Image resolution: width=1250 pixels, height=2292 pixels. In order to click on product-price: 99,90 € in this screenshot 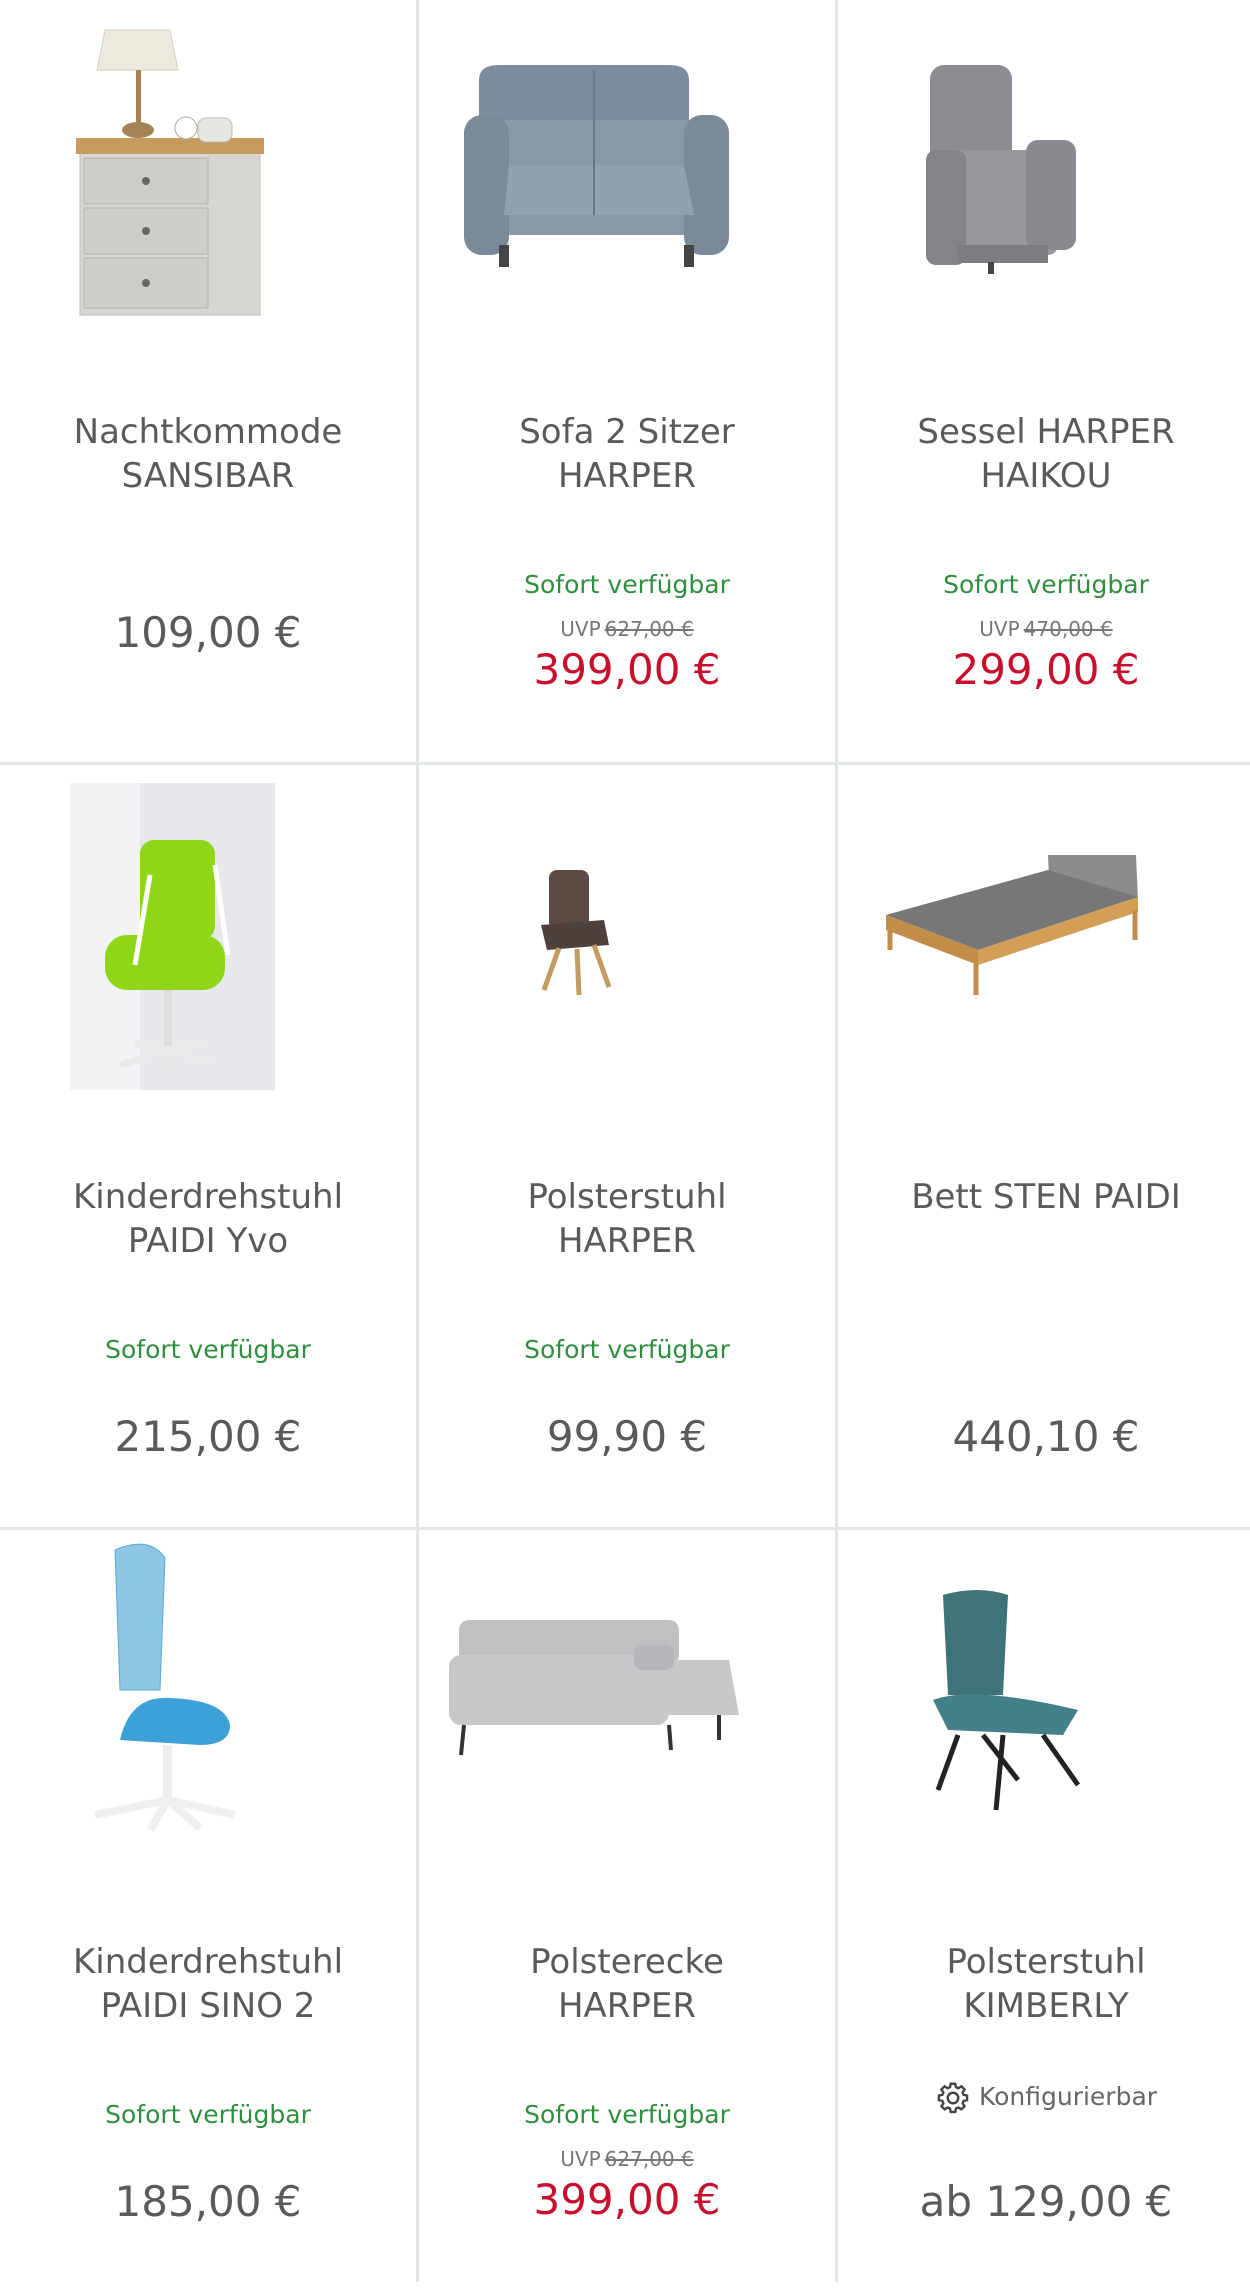, I will do `click(627, 1436)`.